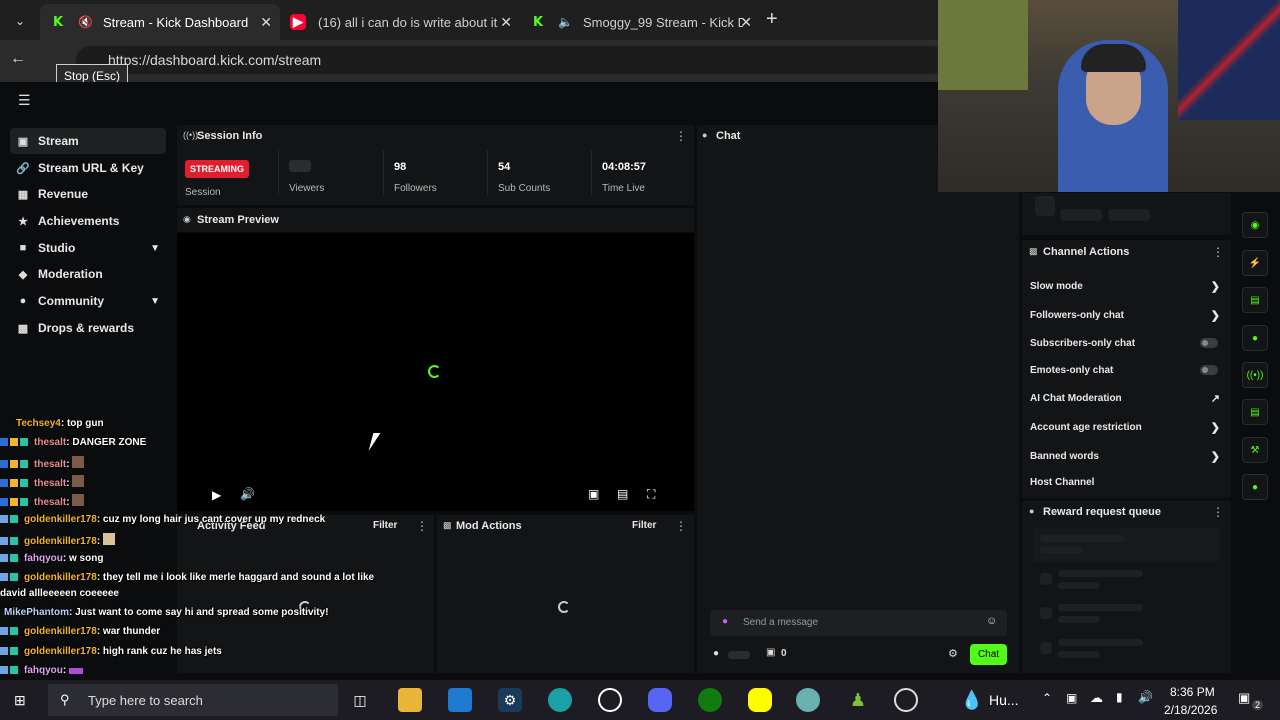 Image resolution: width=1280 pixels, height=720 pixels. I want to click on action-slow-mode: Slow mode ❯, so click(1125, 287).